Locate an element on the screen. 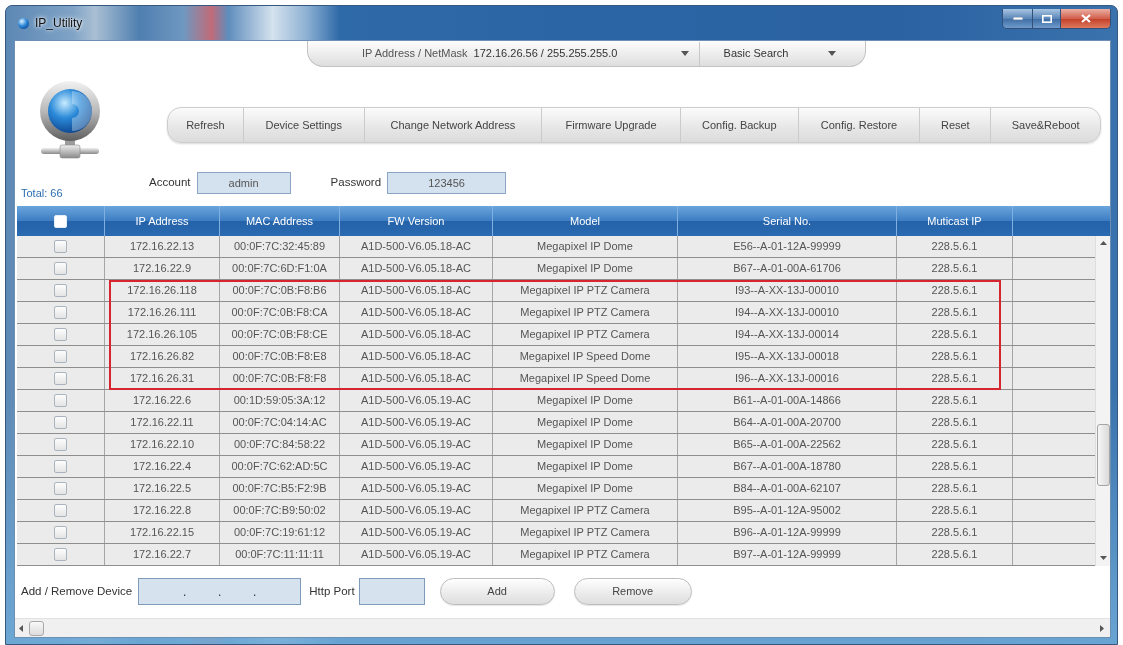  table-row: 172.16.22.5 00:0F:7C:B5:F2:9B A1D-500-V6.05.19-AC Megapixel IP Dome B84--A-01-00A-62107 228.5.6.1 is located at coordinates (556, 489).